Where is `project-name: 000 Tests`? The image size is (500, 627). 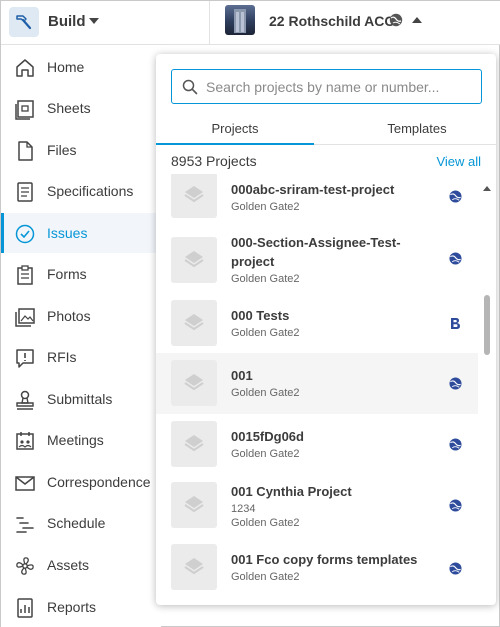
project-name: 000 Tests is located at coordinates (260, 315).